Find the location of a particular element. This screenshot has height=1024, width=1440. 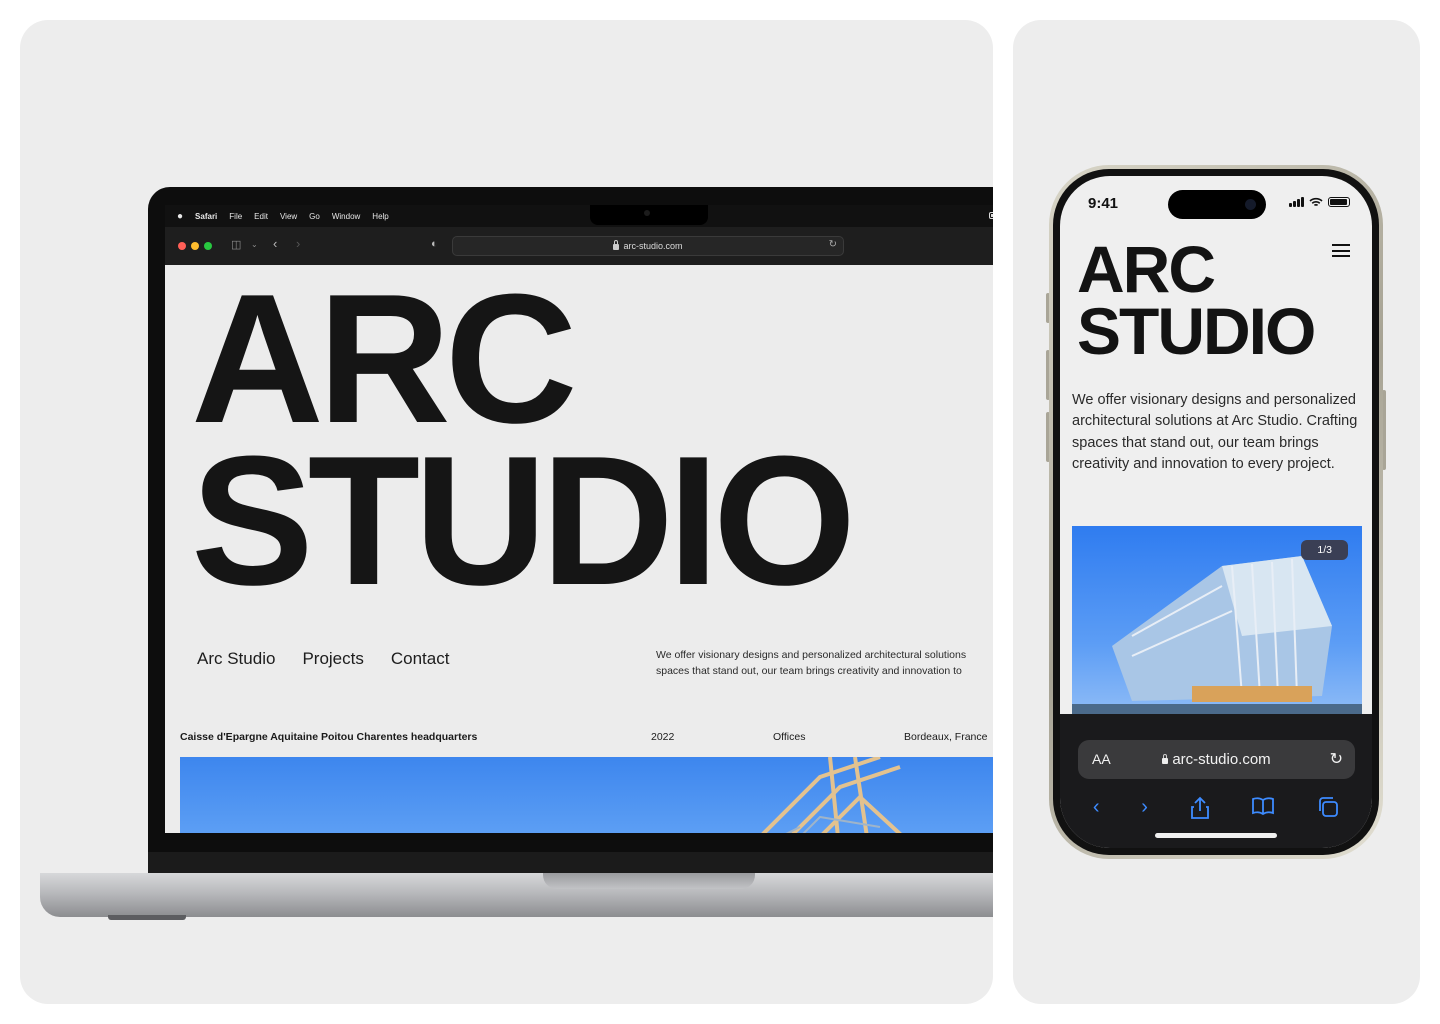

hero-title-line-2: STUDIO is located at coordinates (523, 520).